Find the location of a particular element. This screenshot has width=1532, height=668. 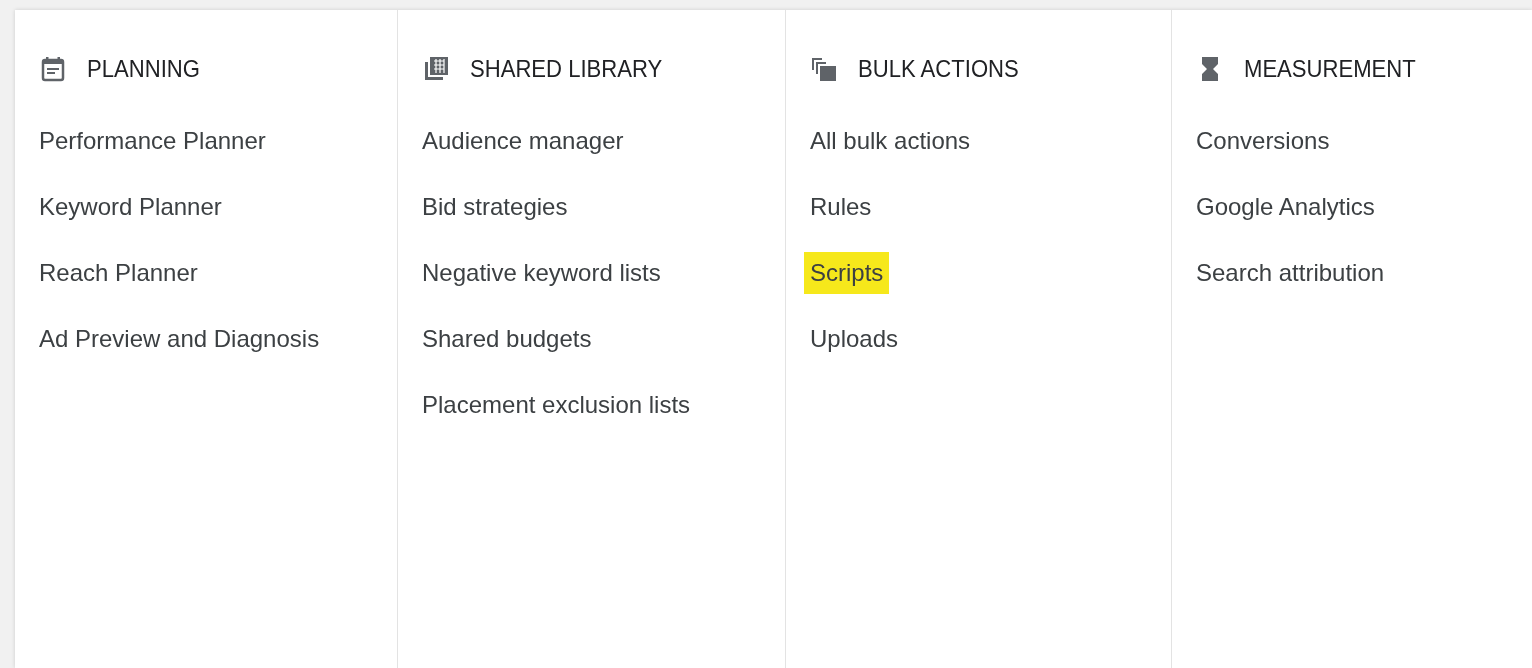

section-title: MEASUREMENT is located at coordinates (1330, 69).